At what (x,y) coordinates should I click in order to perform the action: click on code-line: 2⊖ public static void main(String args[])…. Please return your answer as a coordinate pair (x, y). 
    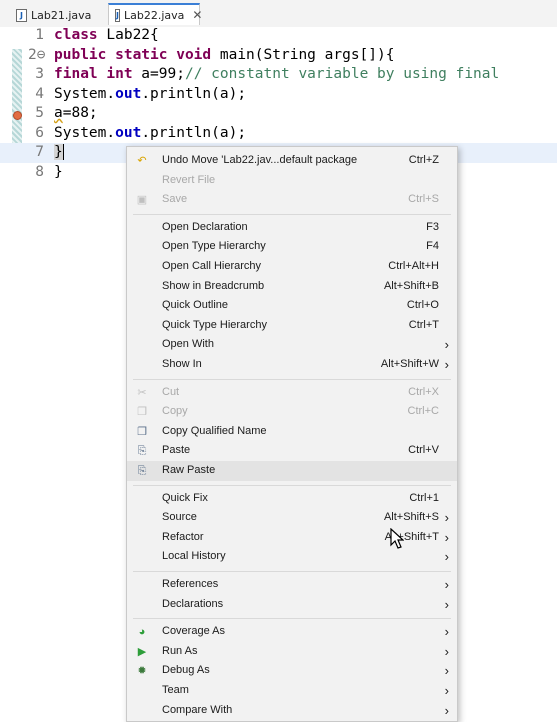
    Looking at the image, I should click on (278, 56).